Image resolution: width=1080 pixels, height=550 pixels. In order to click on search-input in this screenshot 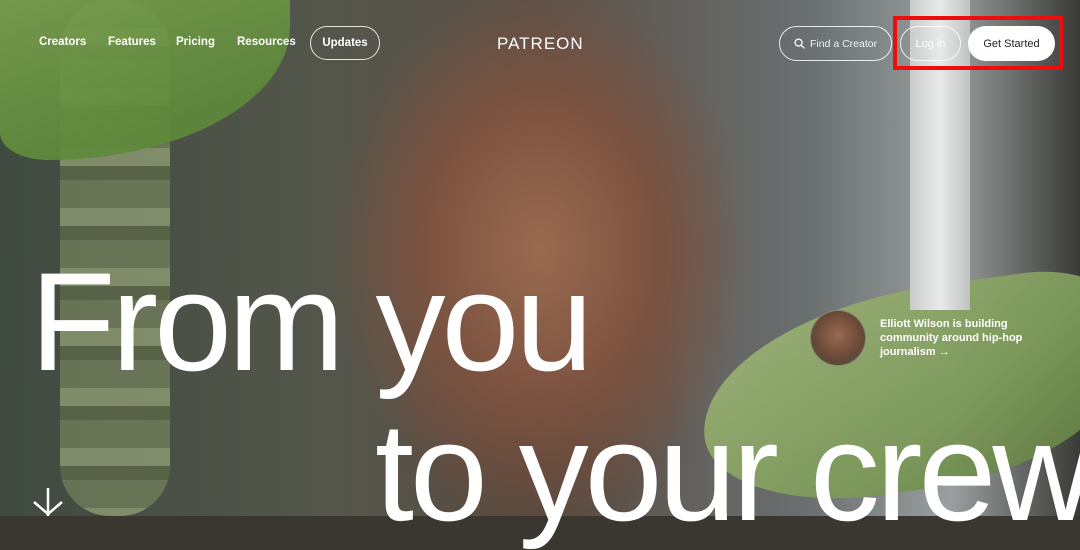, I will do `click(849, 43)`.